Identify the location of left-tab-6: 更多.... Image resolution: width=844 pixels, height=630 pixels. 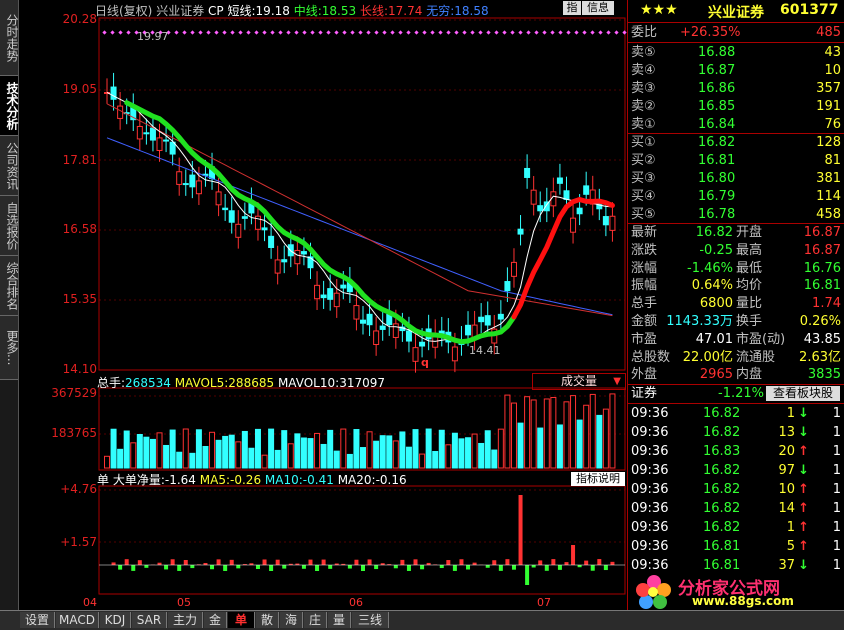
(9, 348).